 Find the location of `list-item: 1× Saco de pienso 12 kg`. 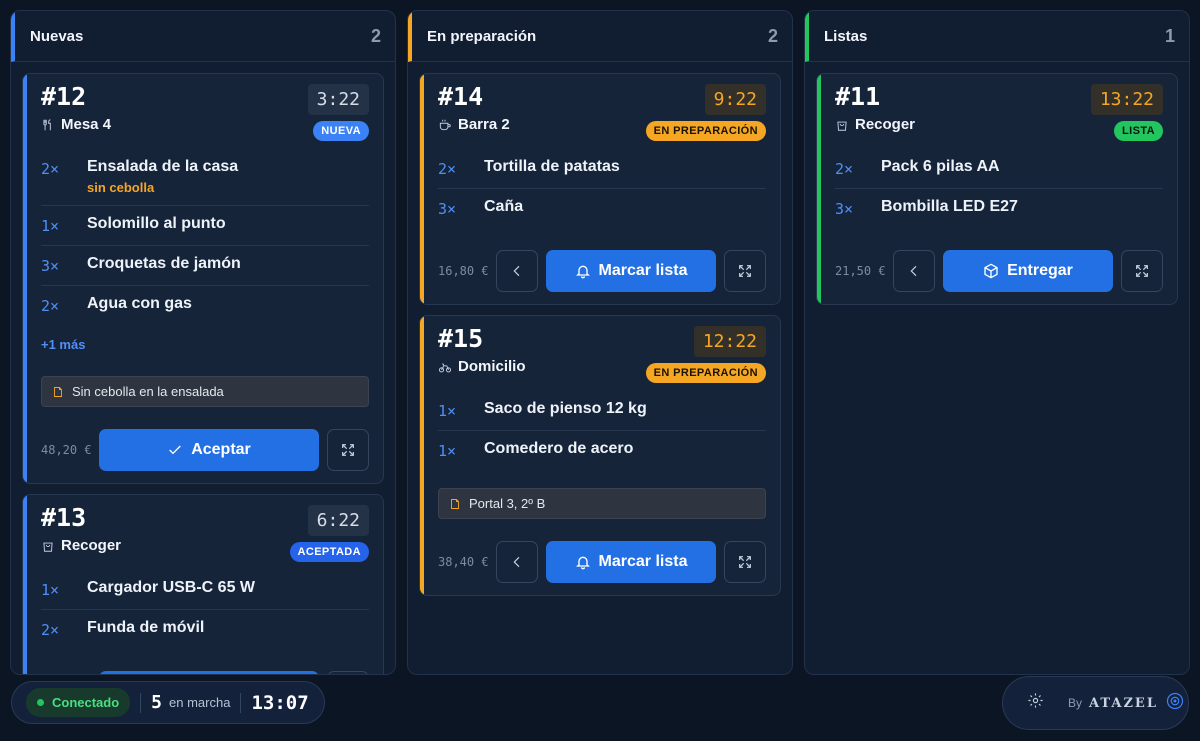

list-item: 1× Saco de pienso 12 kg is located at coordinates (602, 411).